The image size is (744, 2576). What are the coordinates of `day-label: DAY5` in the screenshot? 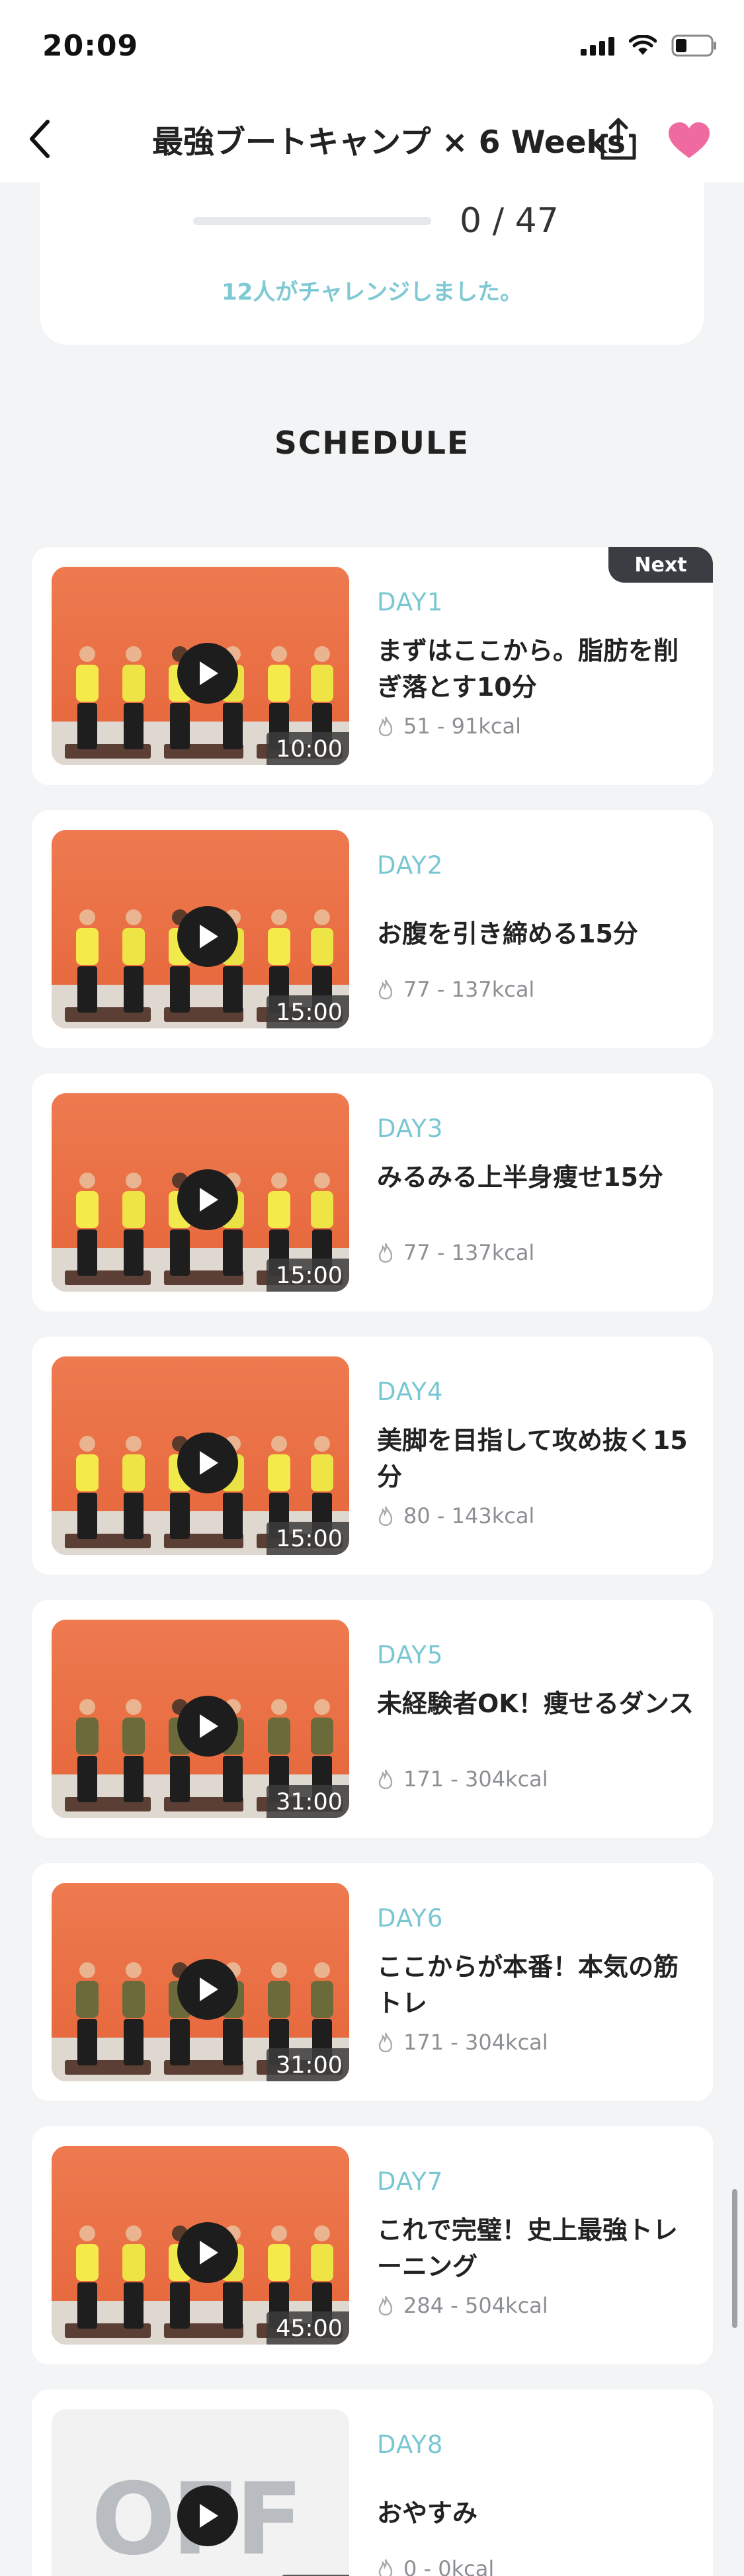 It's located at (411, 1655).